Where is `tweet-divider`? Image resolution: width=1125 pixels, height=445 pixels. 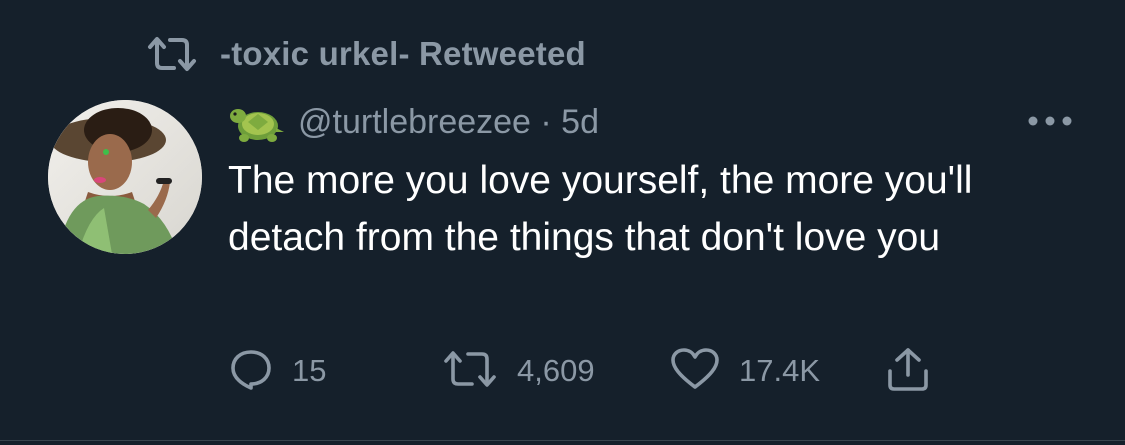 tweet-divider is located at coordinates (562, 440).